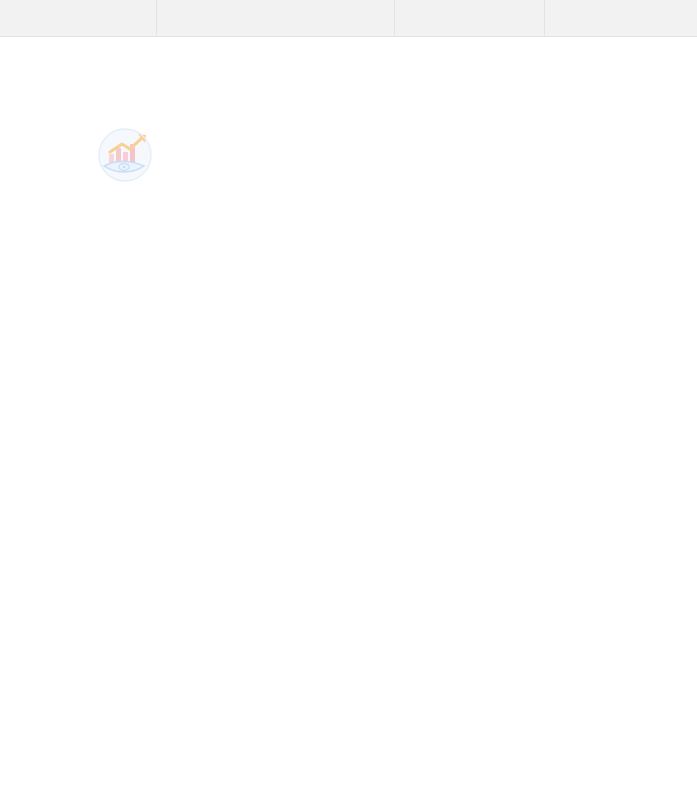 Image resolution: width=697 pixels, height=790 pixels. I want to click on column-header-currency-name, so click(275, 18).